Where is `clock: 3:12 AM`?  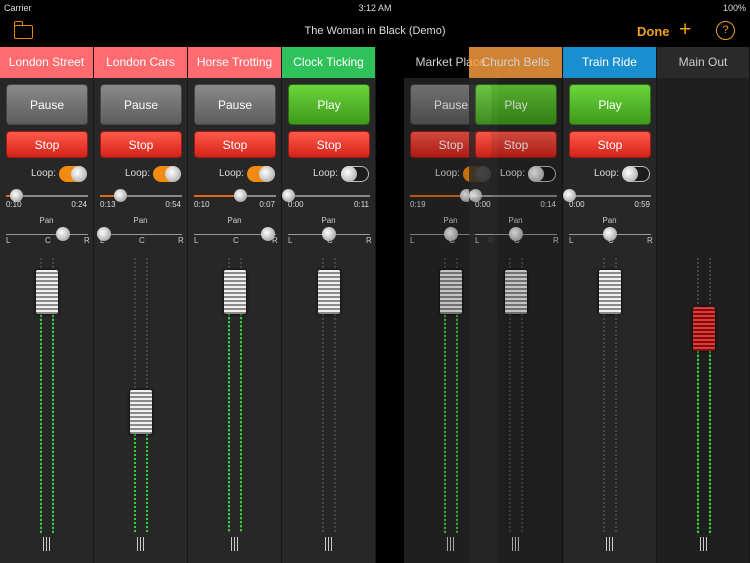
clock: 3:12 AM is located at coordinates (375, 8).